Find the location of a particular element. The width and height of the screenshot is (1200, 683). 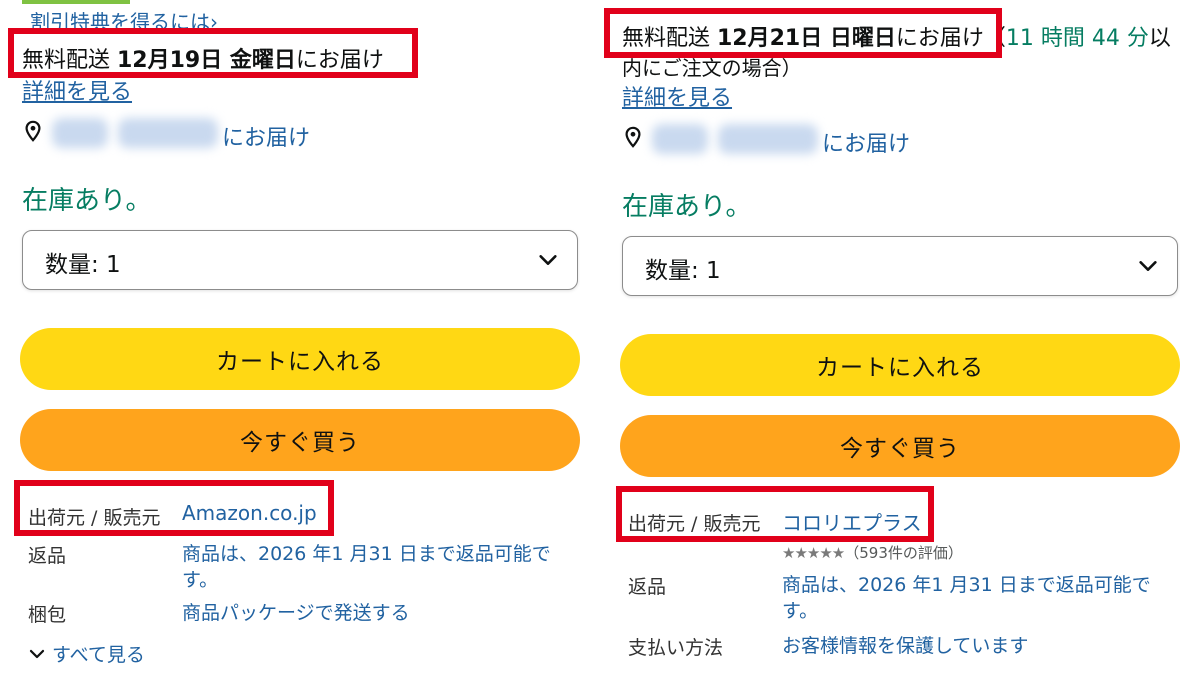

payment-label: 支払い方法 is located at coordinates (676, 648).